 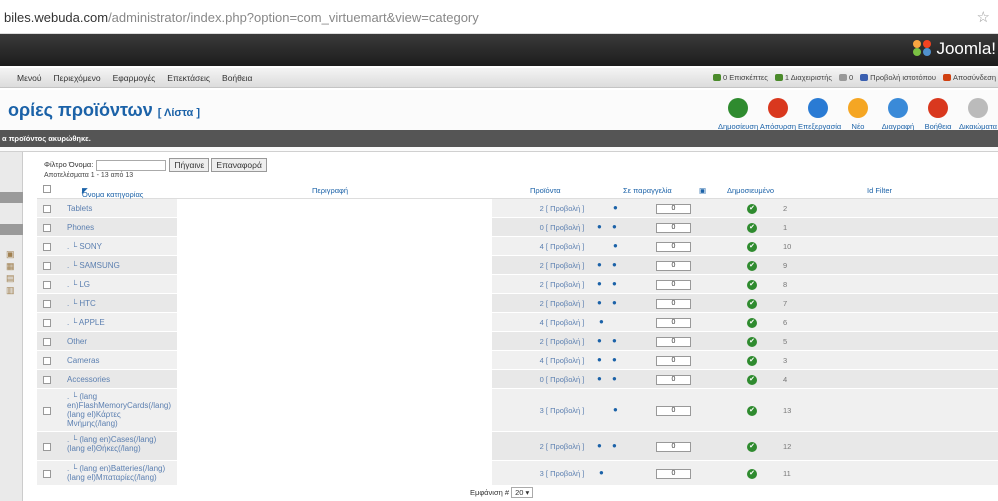 I want to click on display-count-select: 20 ▾, so click(x=522, y=492).